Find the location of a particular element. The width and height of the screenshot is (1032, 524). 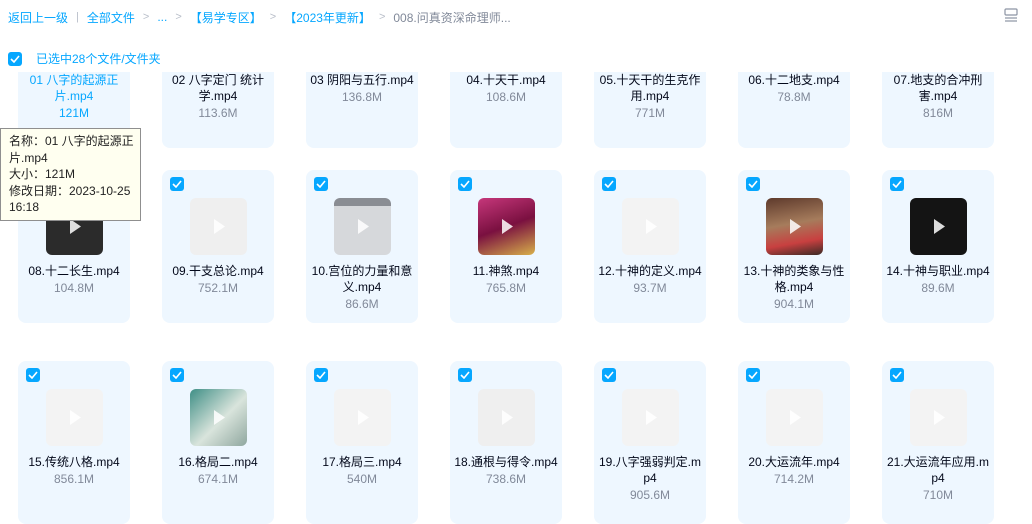

file-size: 93.7M is located at coordinates (650, 288).